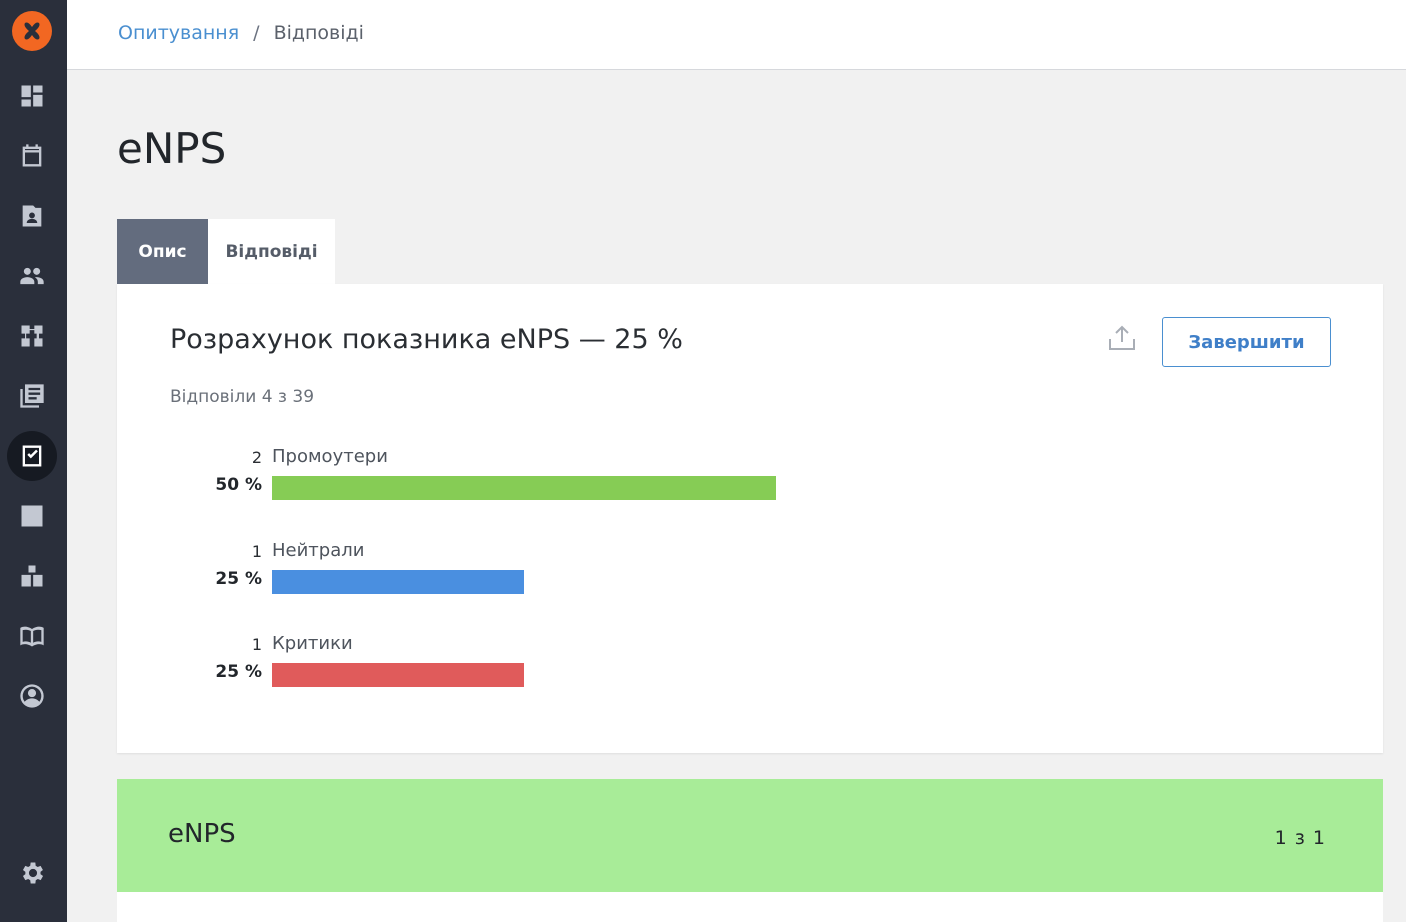 This screenshot has width=1406, height=922. I want to click on workflow-icon, so click(32, 336).